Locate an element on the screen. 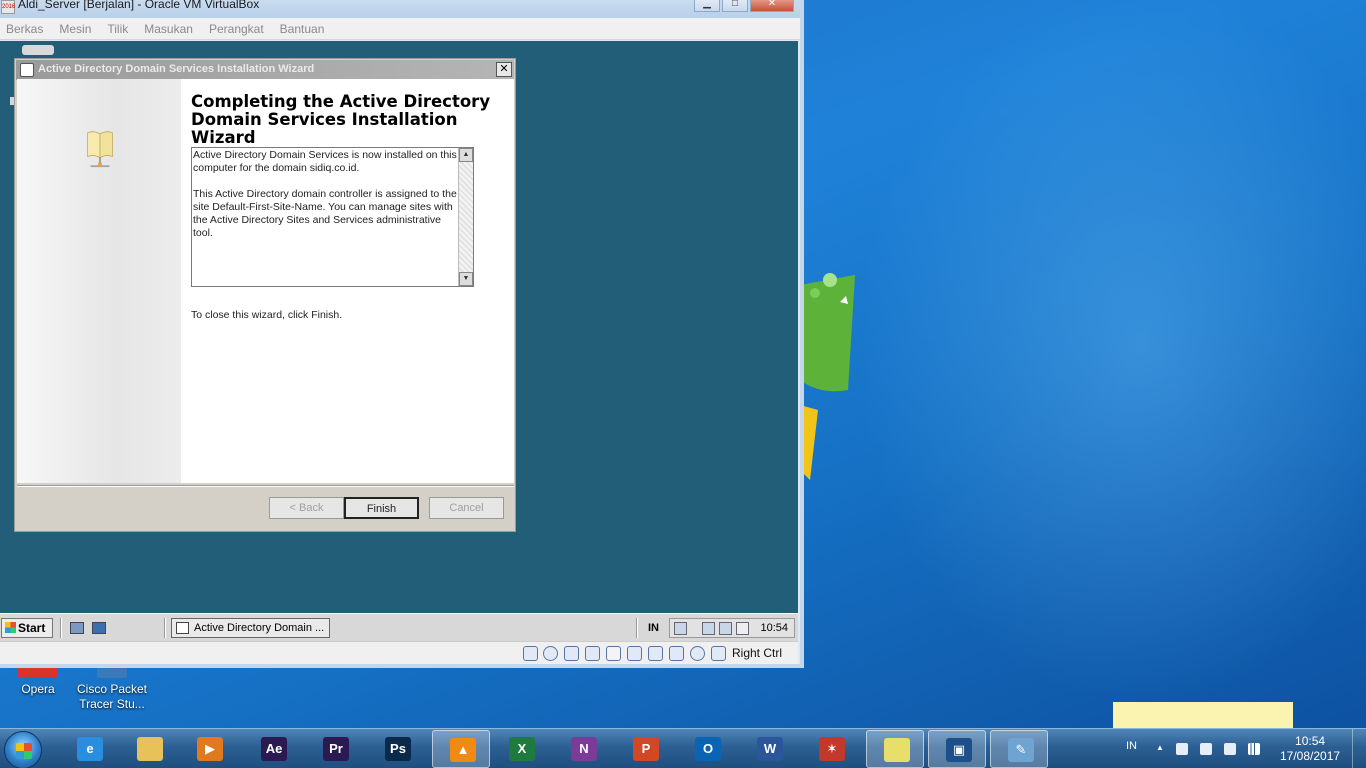 The width and height of the screenshot is (1366, 768). volume-icon is located at coordinates (1230, 749).